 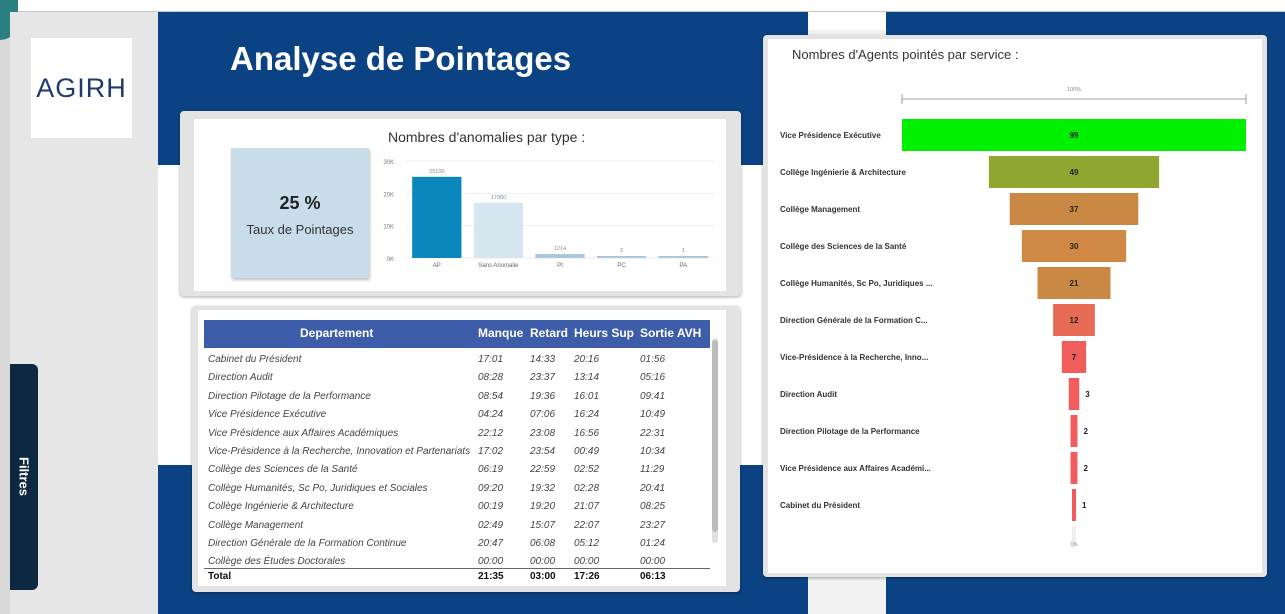 I want to click on table-cell: 06:08, so click(x=543, y=543).